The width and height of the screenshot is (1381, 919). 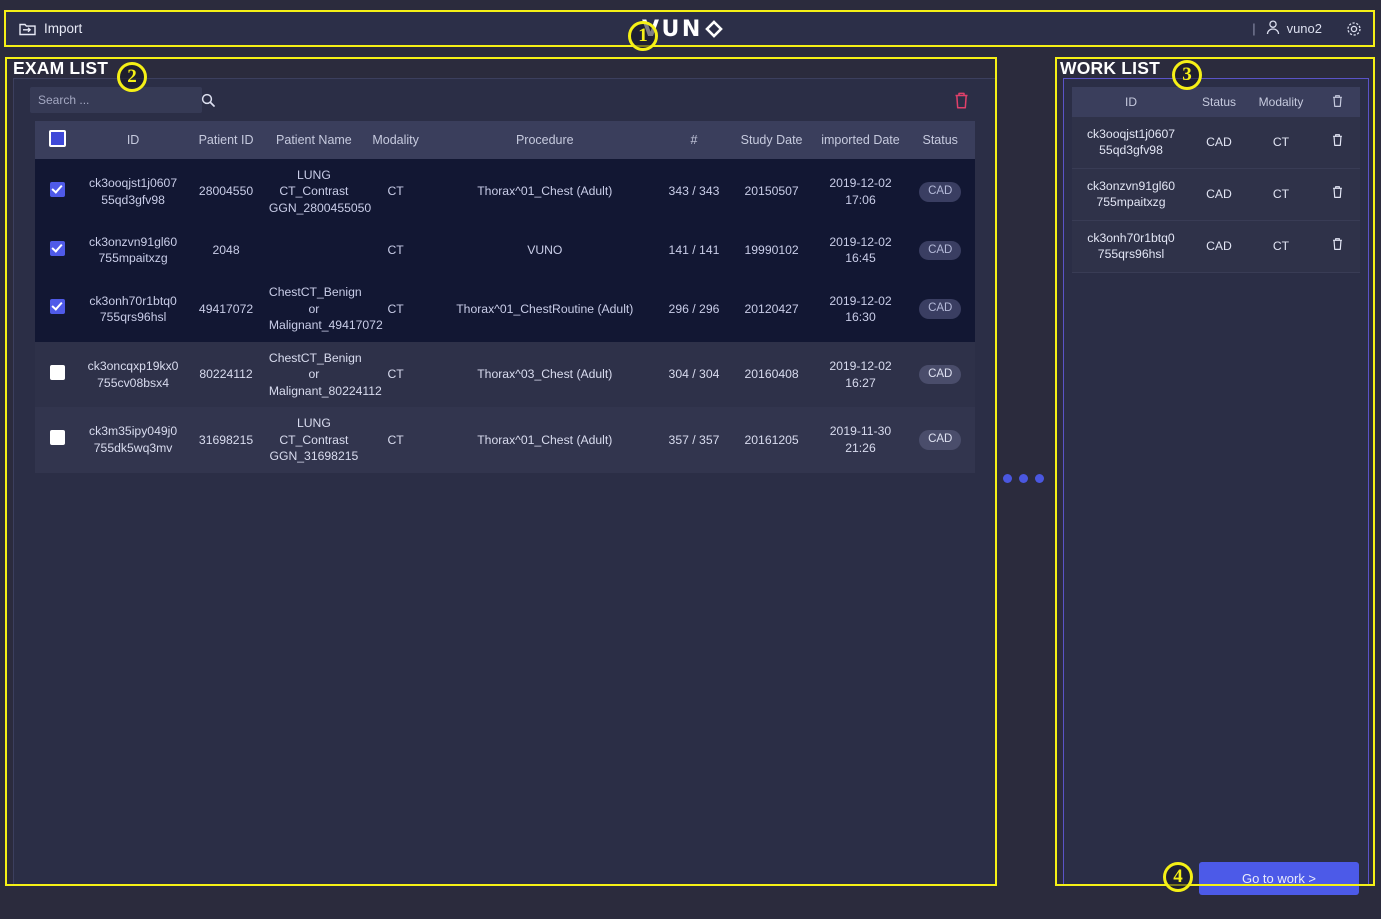 What do you see at coordinates (694, 309) in the screenshot?
I see `cell-count: 296 / 296` at bounding box center [694, 309].